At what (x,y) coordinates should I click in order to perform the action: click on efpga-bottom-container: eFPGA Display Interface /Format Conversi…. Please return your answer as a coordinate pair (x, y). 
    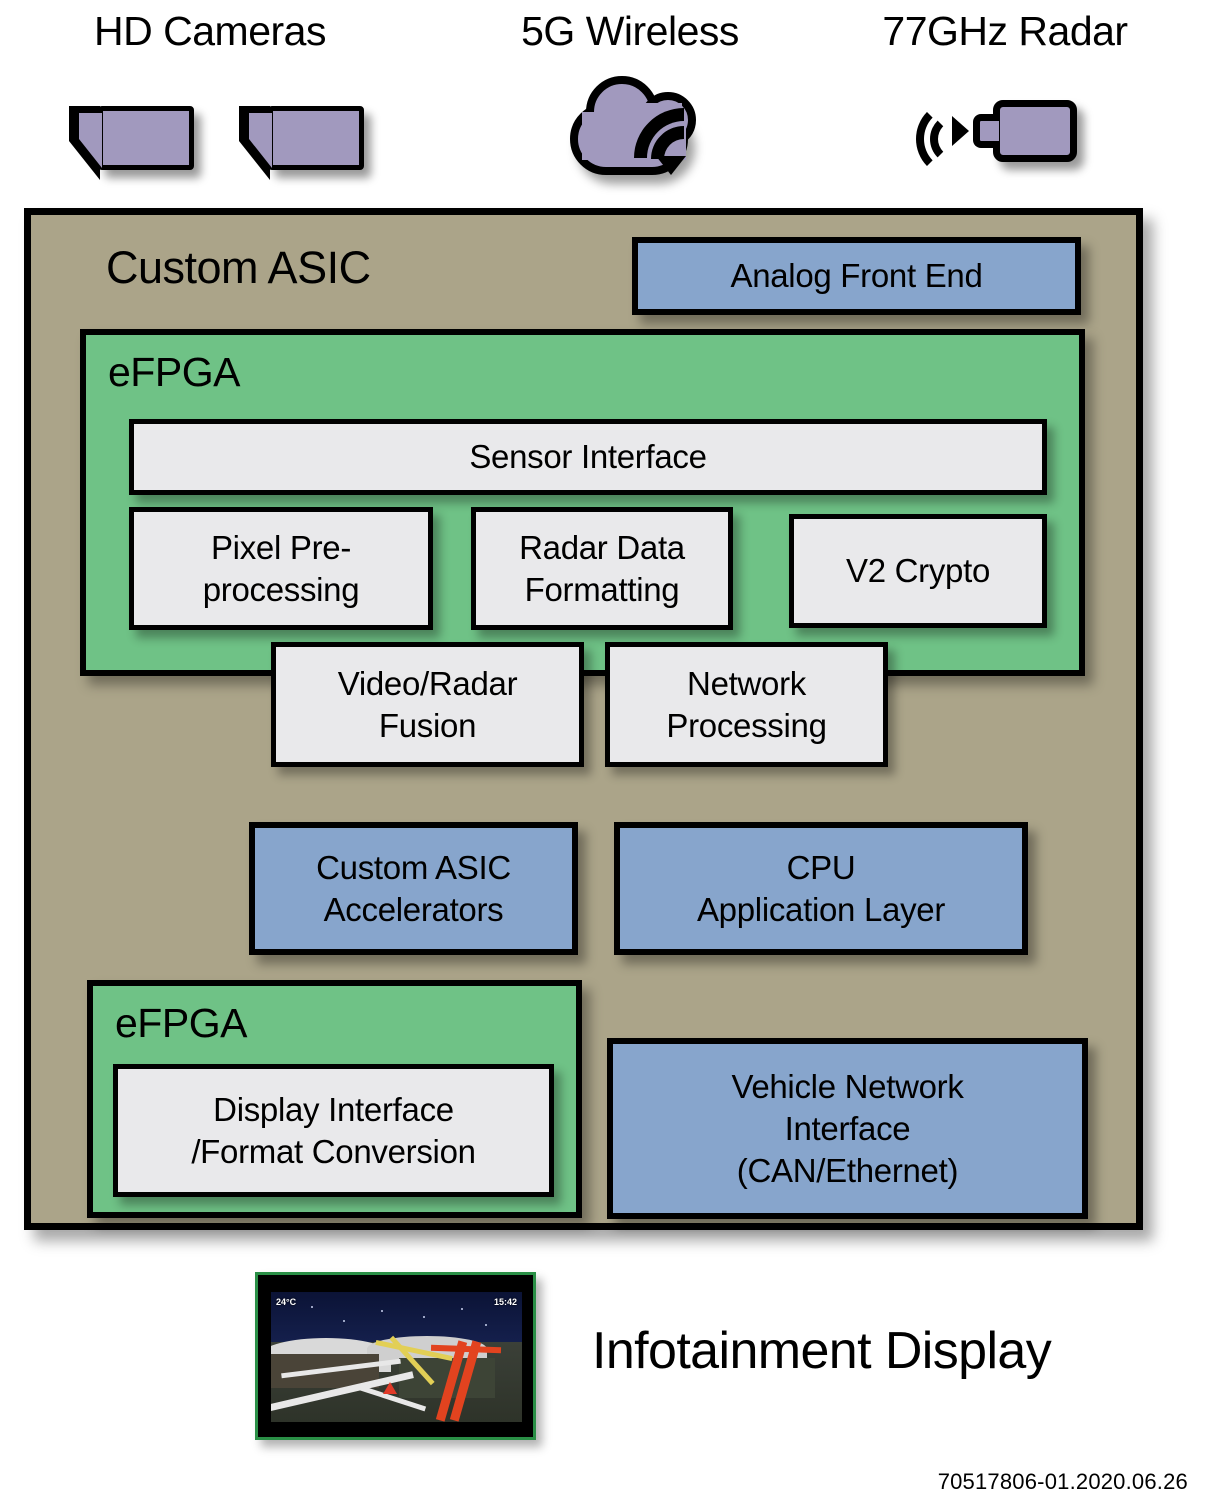
    Looking at the image, I should click on (334, 1099).